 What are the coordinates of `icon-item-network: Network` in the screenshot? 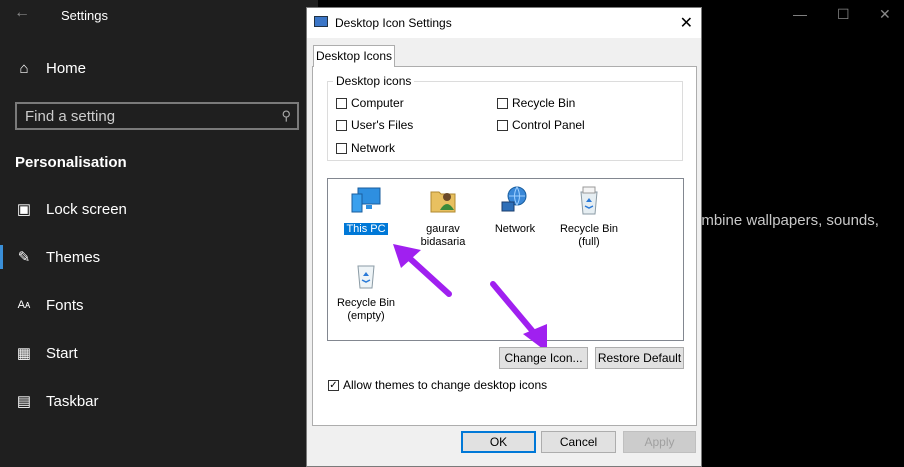 It's located at (515, 210).